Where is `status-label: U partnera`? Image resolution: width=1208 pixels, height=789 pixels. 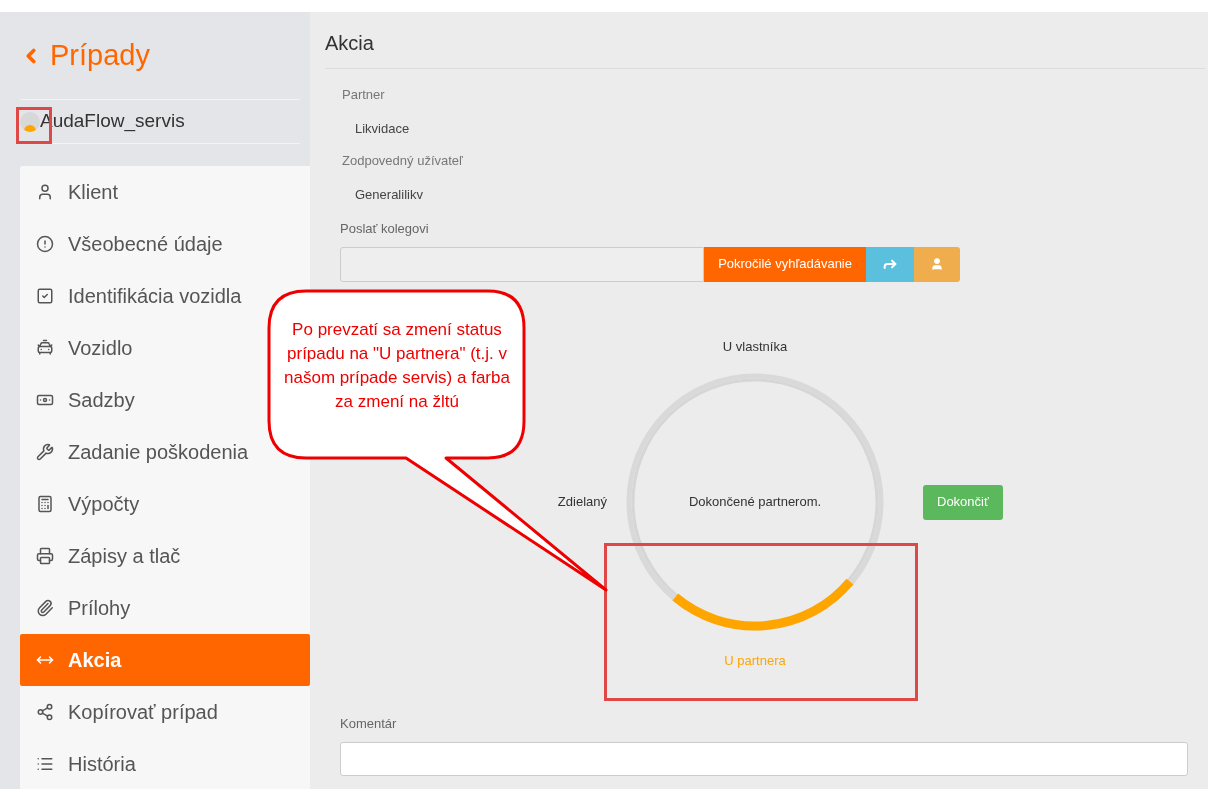
status-label: U partnera is located at coordinates (755, 660).